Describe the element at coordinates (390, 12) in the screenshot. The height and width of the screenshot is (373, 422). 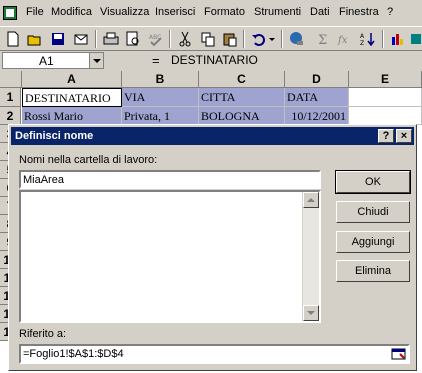
I see `menu-help: ?` at that location.